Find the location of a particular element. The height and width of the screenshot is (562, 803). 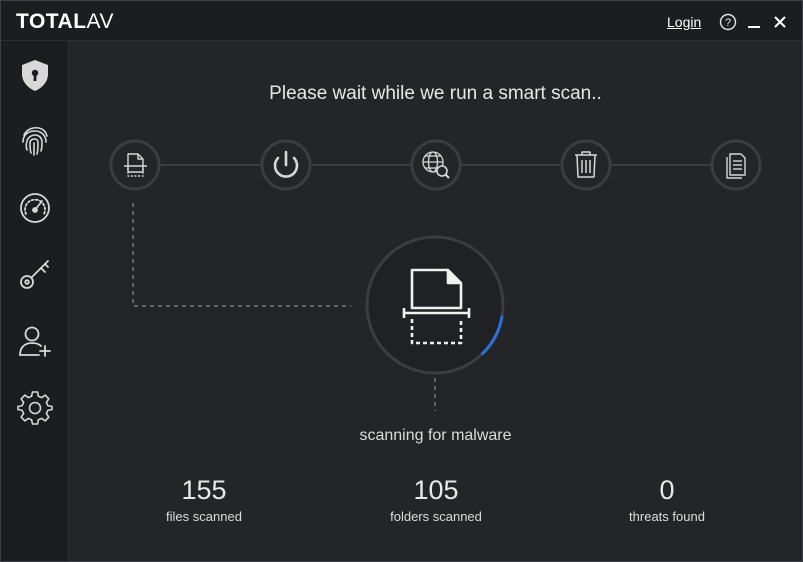

help-glyph: ? is located at coordinates (728, 23).